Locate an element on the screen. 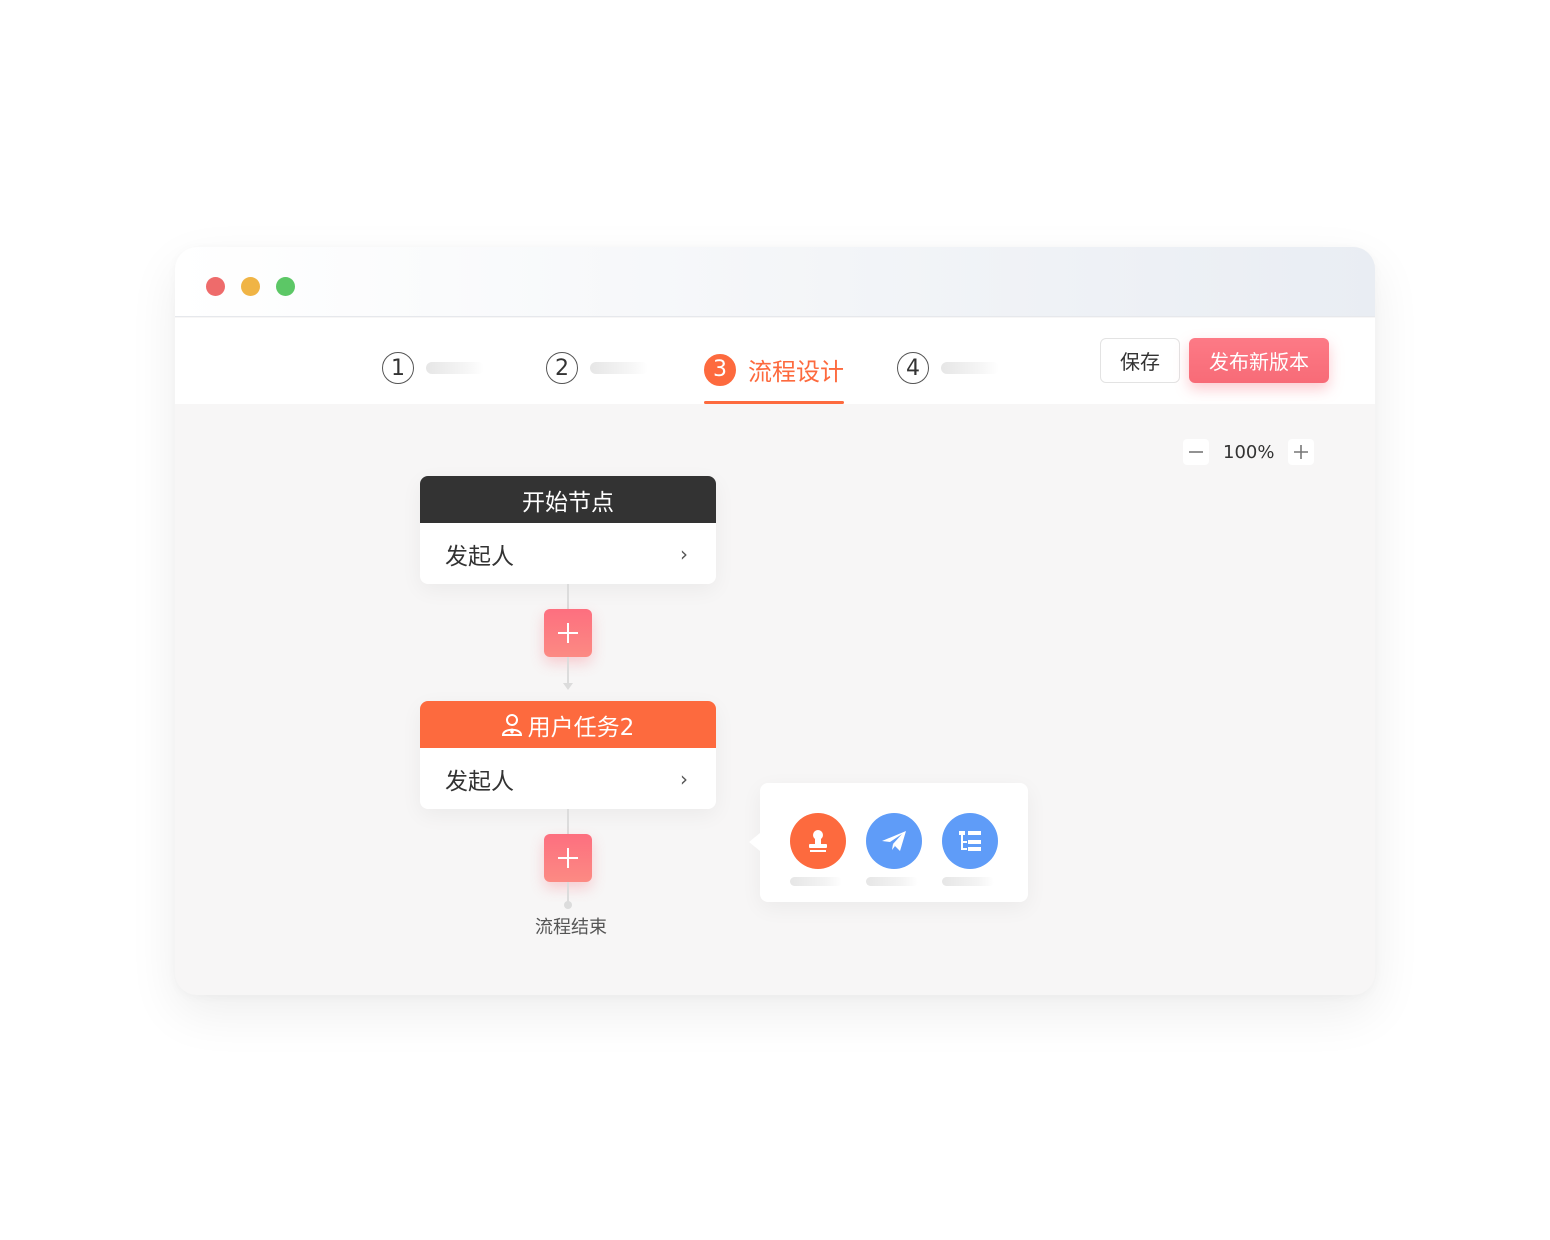  maximize-window-button is located at coordinates (285, 286).